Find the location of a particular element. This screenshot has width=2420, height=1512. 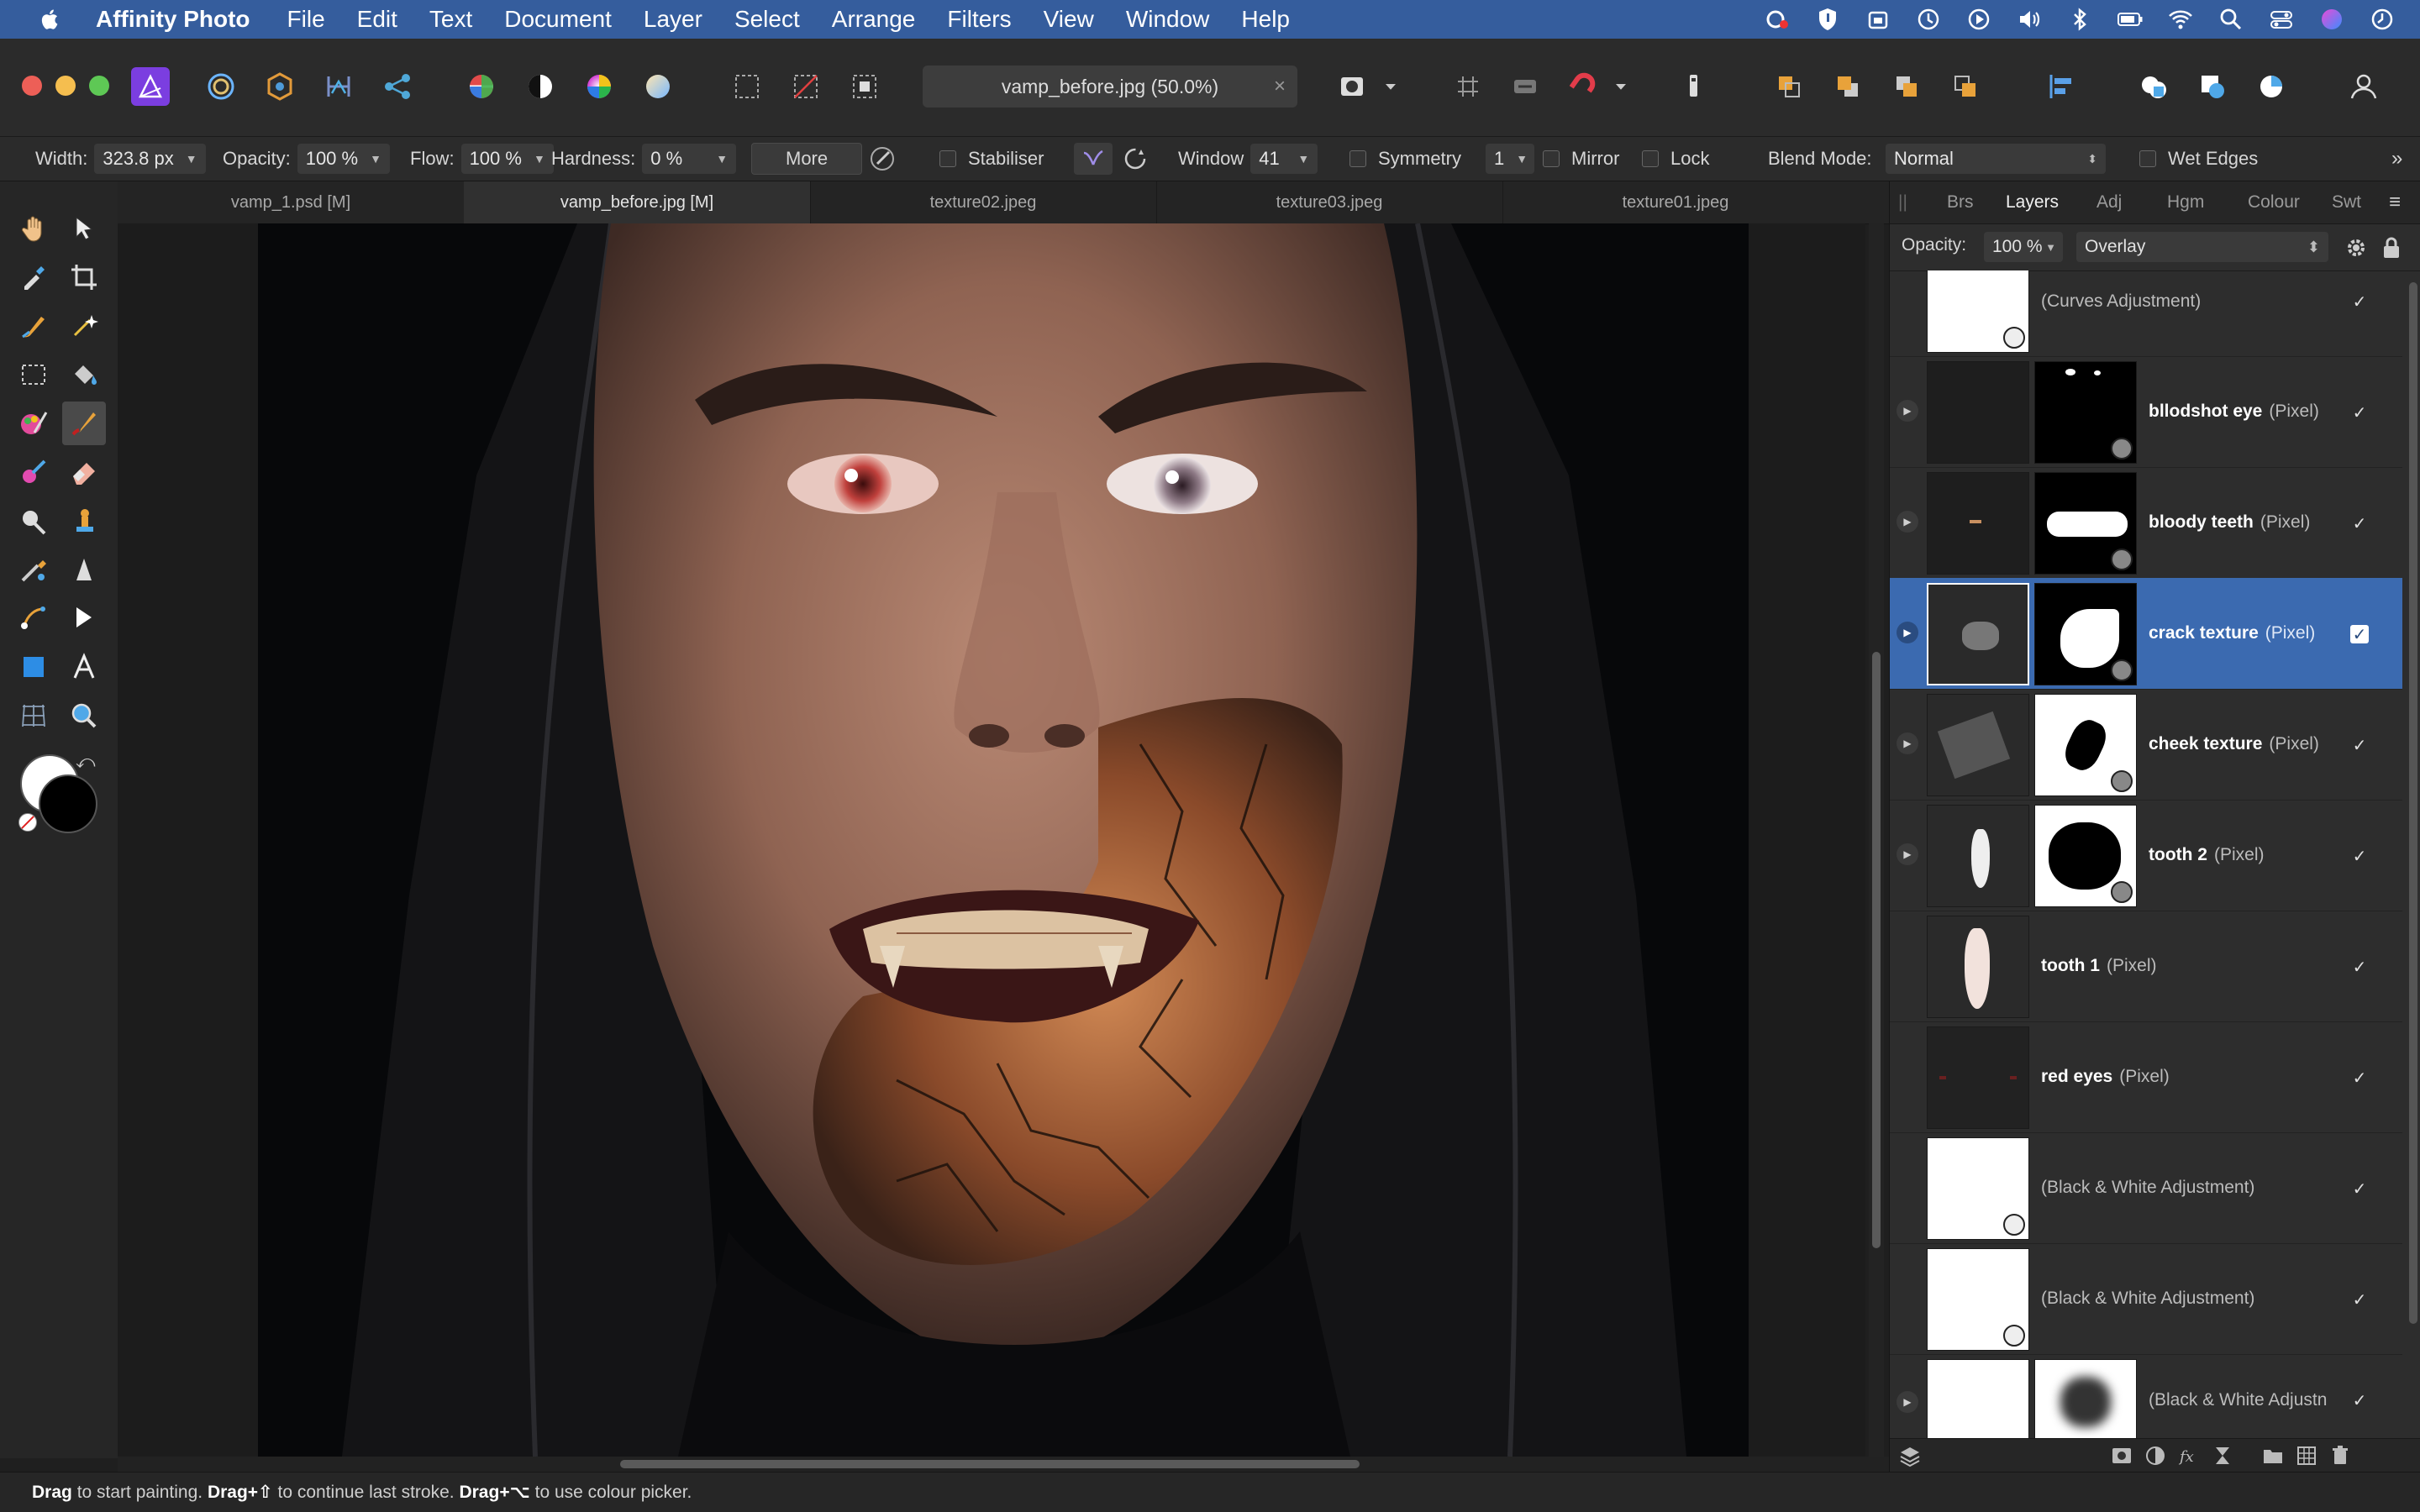

tab-swatches: Swt is located at coordinates (2346, 202).